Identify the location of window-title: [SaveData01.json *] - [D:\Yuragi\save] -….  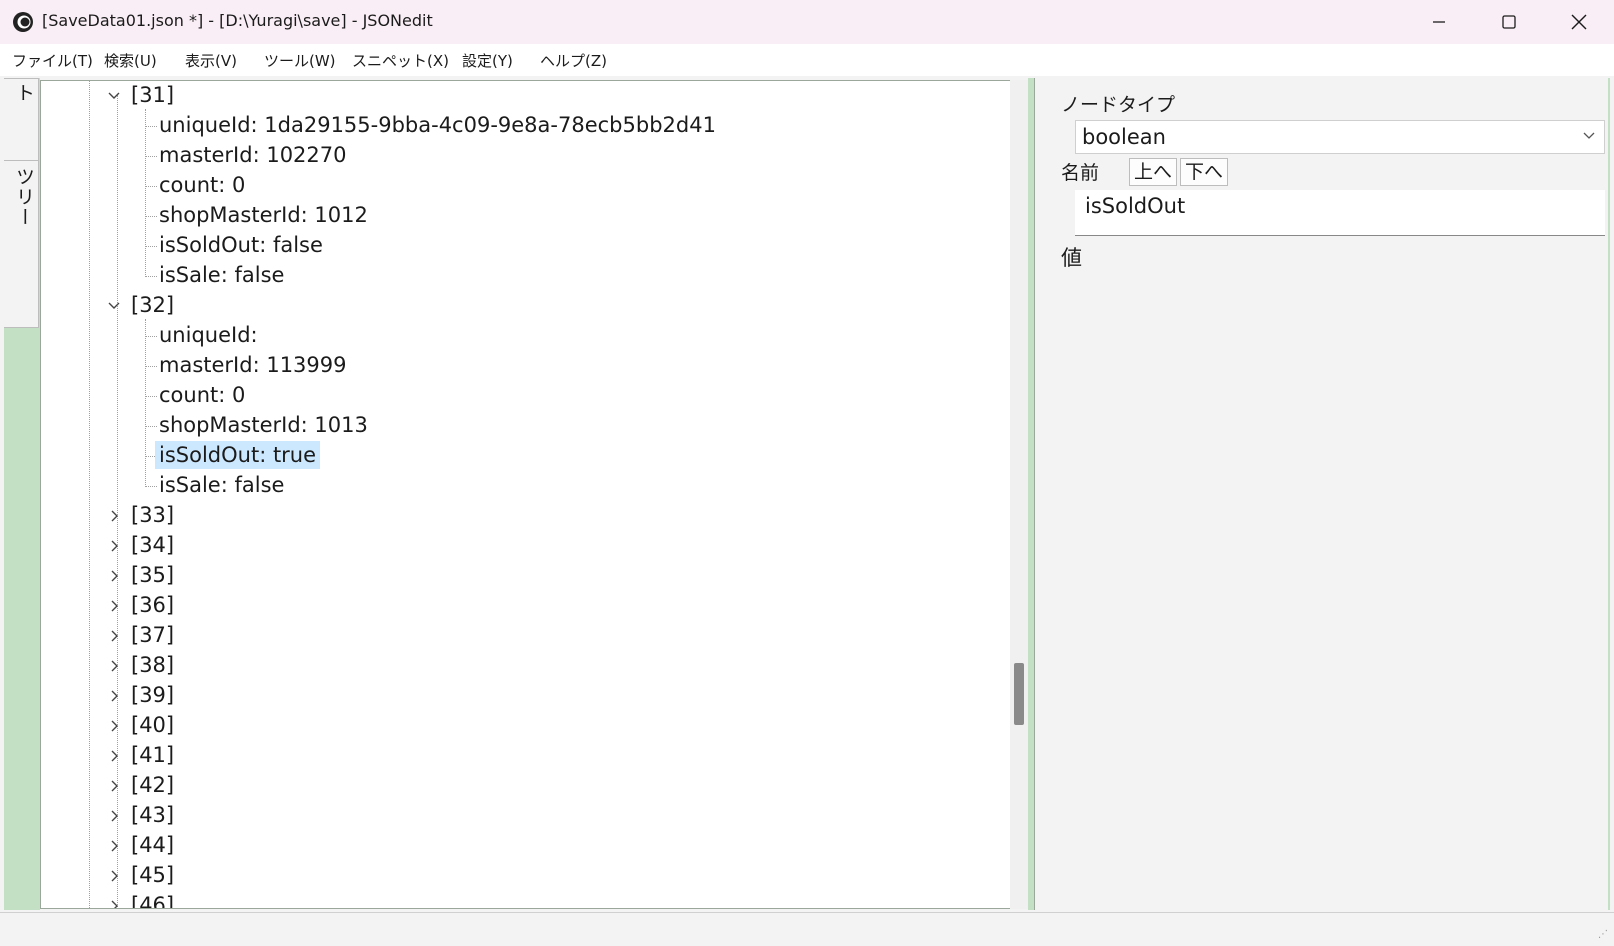
(237, 20).